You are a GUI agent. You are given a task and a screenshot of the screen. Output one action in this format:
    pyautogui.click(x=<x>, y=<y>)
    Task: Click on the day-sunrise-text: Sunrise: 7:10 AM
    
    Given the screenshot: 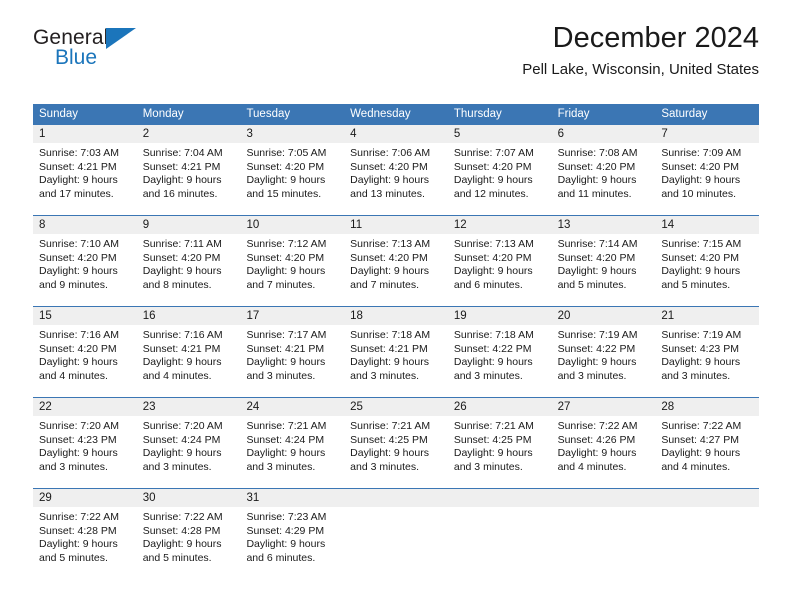 What is the action you would take?
    pyautogui.click(x=79, y=244)
    